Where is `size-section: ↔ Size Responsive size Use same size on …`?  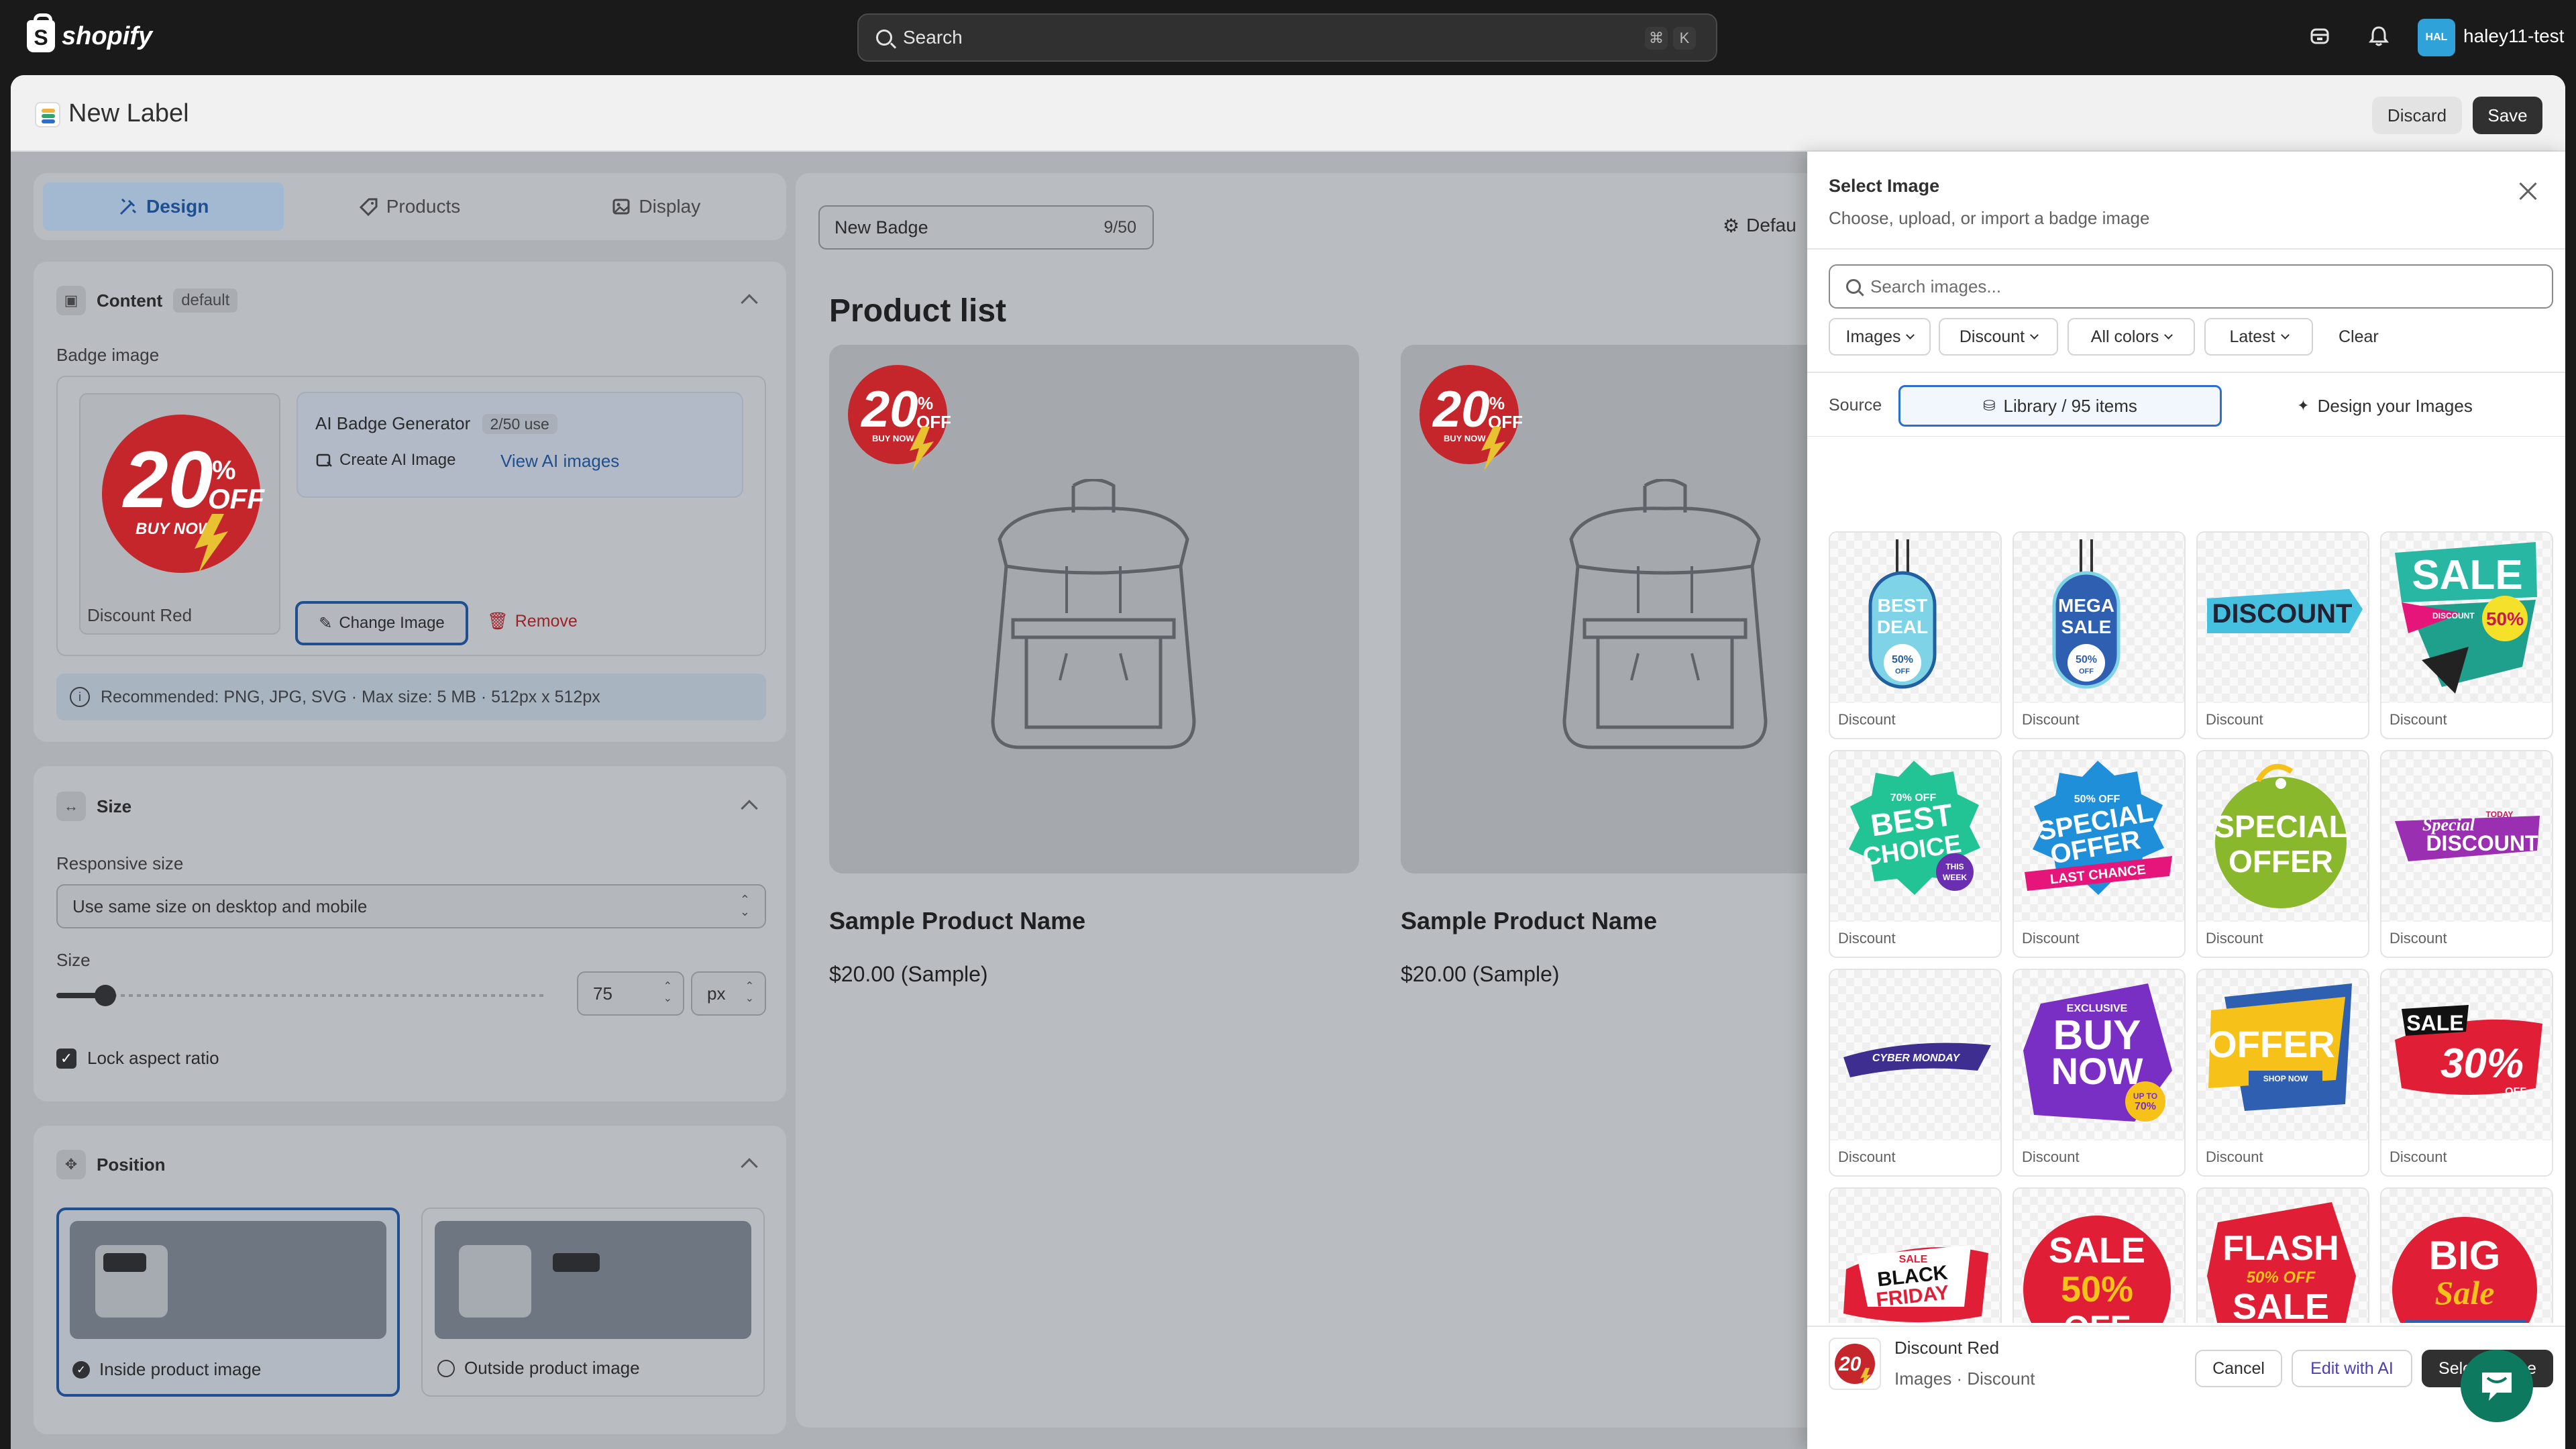
size-section: ↔ Size Responsive size Use same size on … is located at coordinates (410, 934).